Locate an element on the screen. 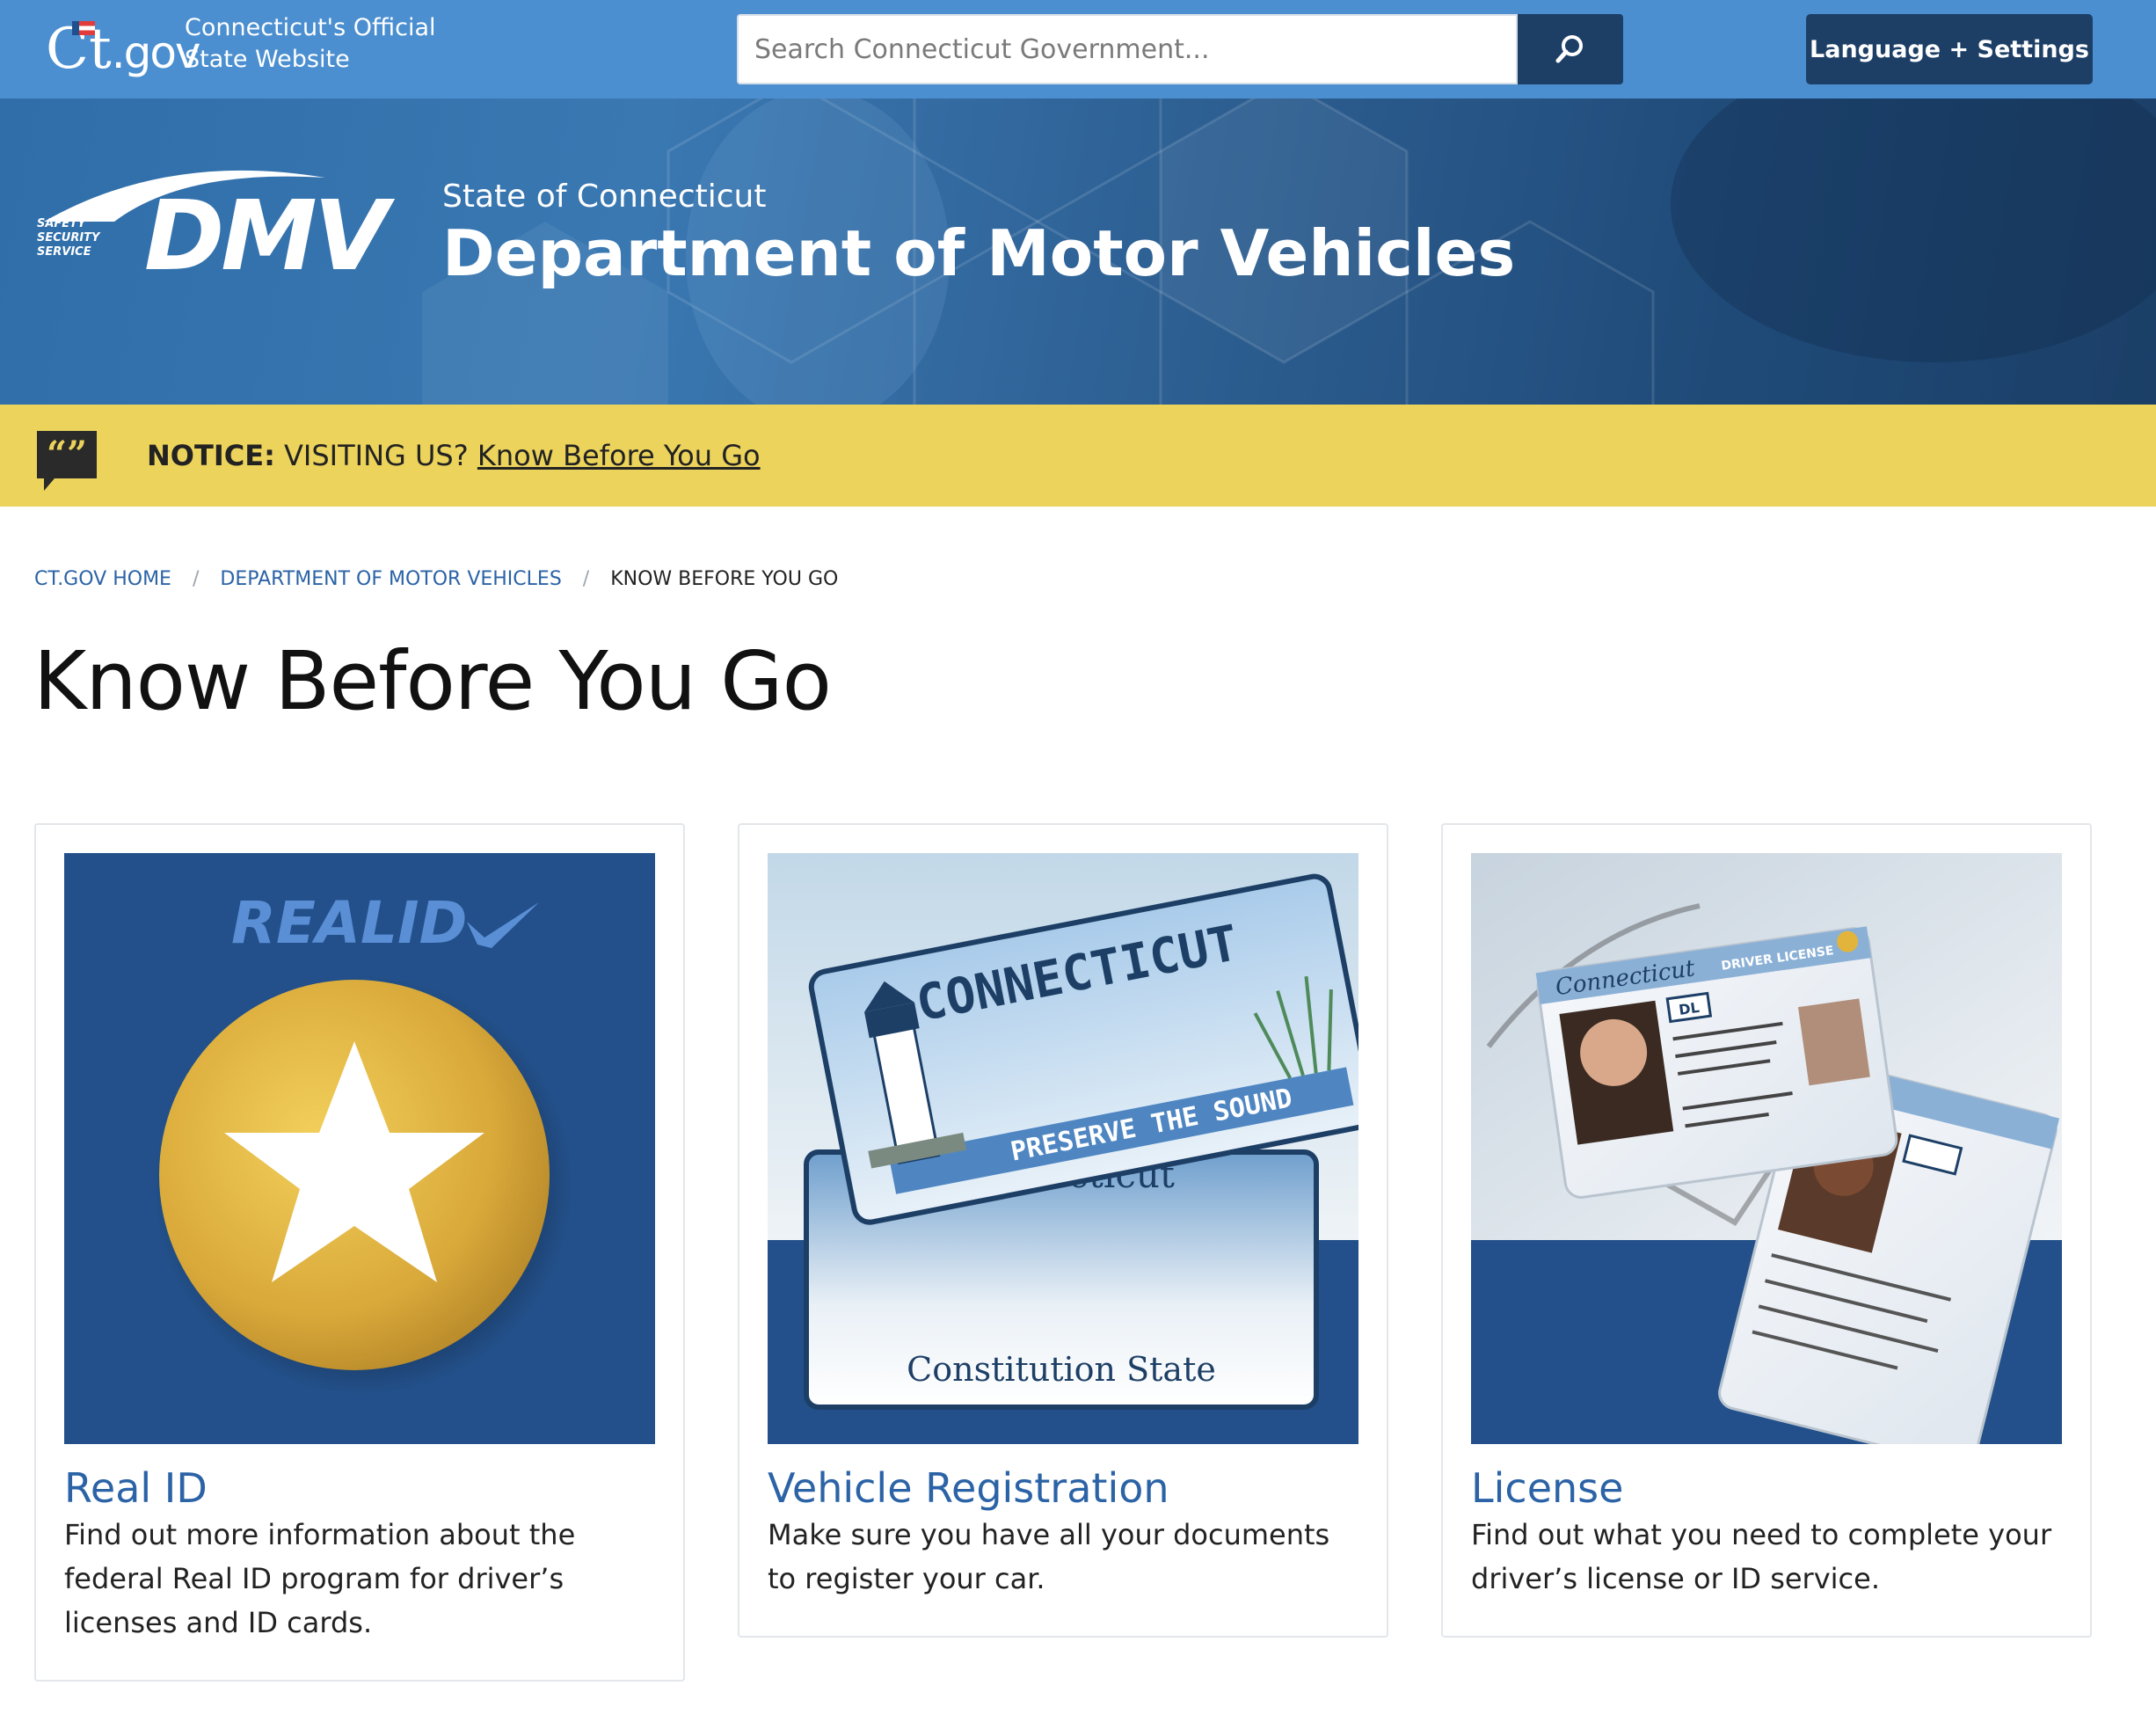 The image size is (2156, 1722). notice-link: Know Before You Go is located at coordinates (619, 455).